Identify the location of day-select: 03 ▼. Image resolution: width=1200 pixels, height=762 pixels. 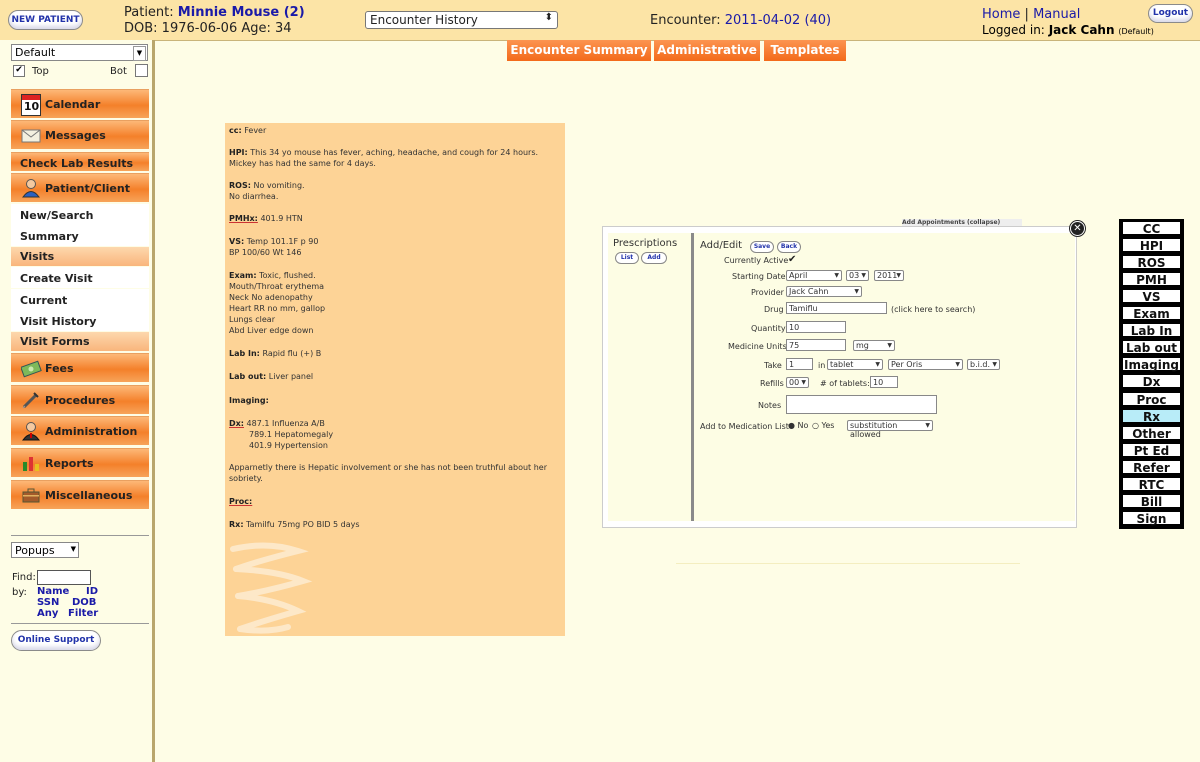
(857, 275).